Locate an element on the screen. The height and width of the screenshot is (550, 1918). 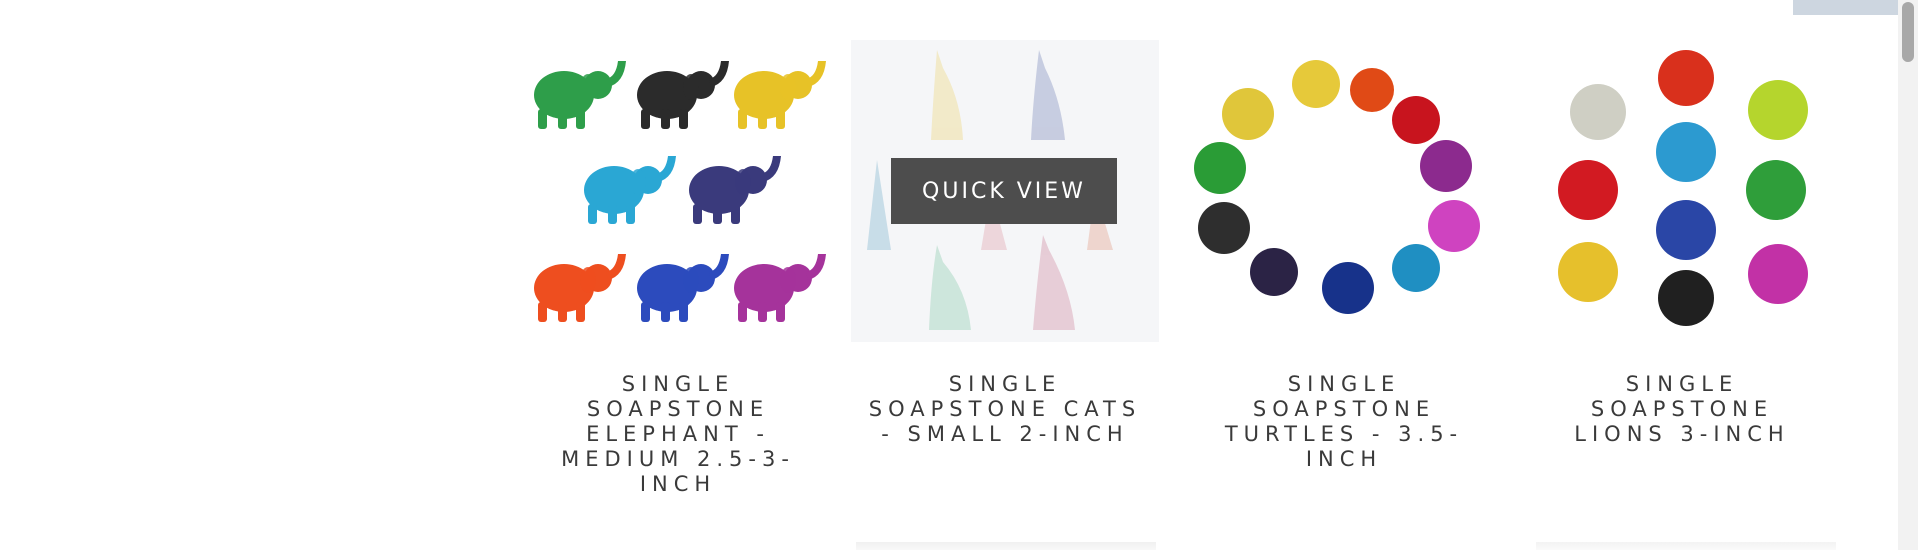
product-image-cats: QUICK VIEW is located at coordinates (1005, 191).